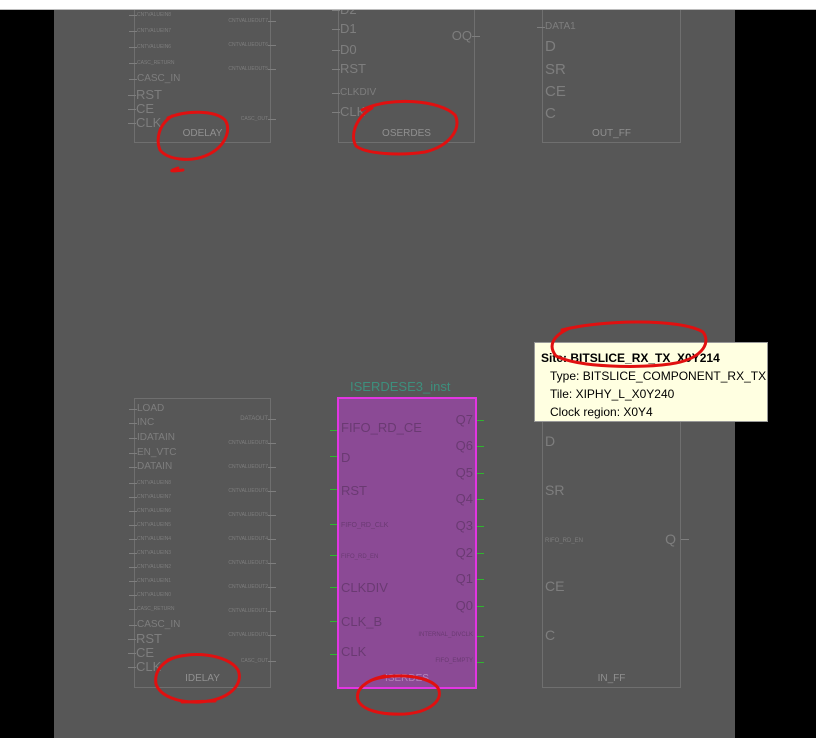 This screenshot has height=738, width=816. I want to click on pin-data1: DATA1, so click(556, 27).